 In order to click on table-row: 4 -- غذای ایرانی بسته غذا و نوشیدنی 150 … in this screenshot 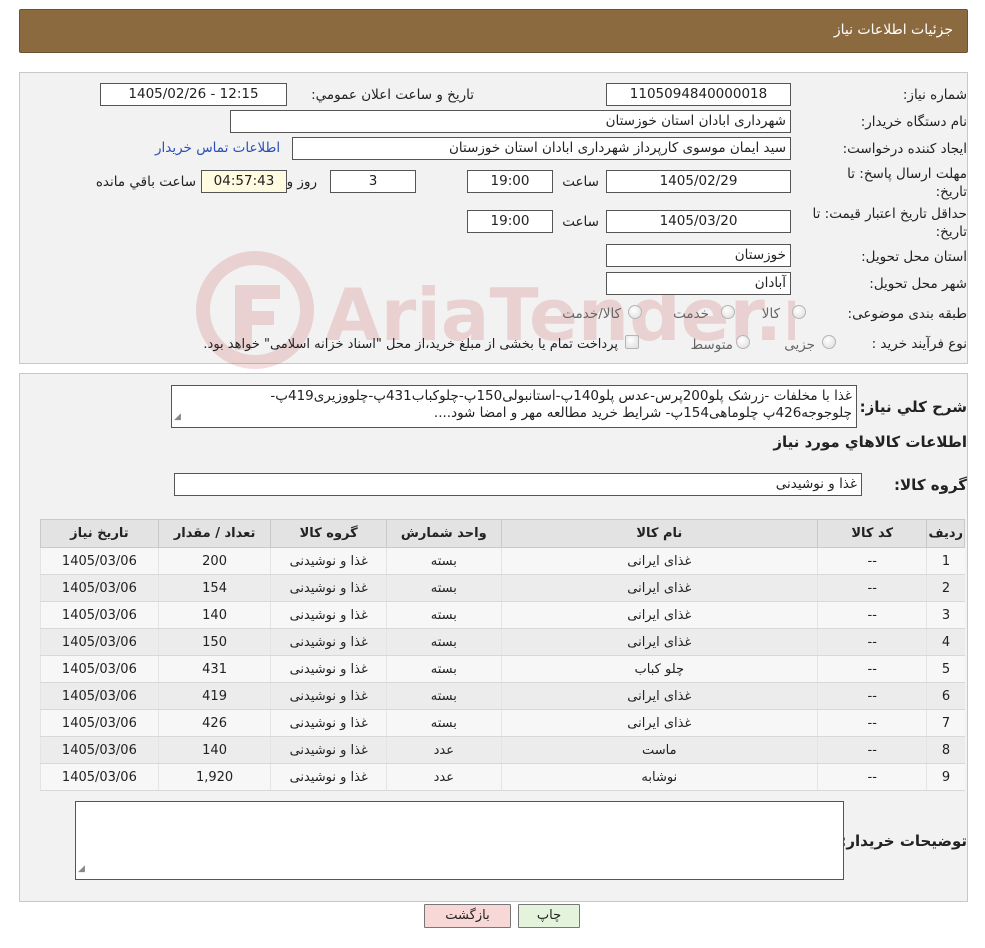, I will do `click(502, 642)`.